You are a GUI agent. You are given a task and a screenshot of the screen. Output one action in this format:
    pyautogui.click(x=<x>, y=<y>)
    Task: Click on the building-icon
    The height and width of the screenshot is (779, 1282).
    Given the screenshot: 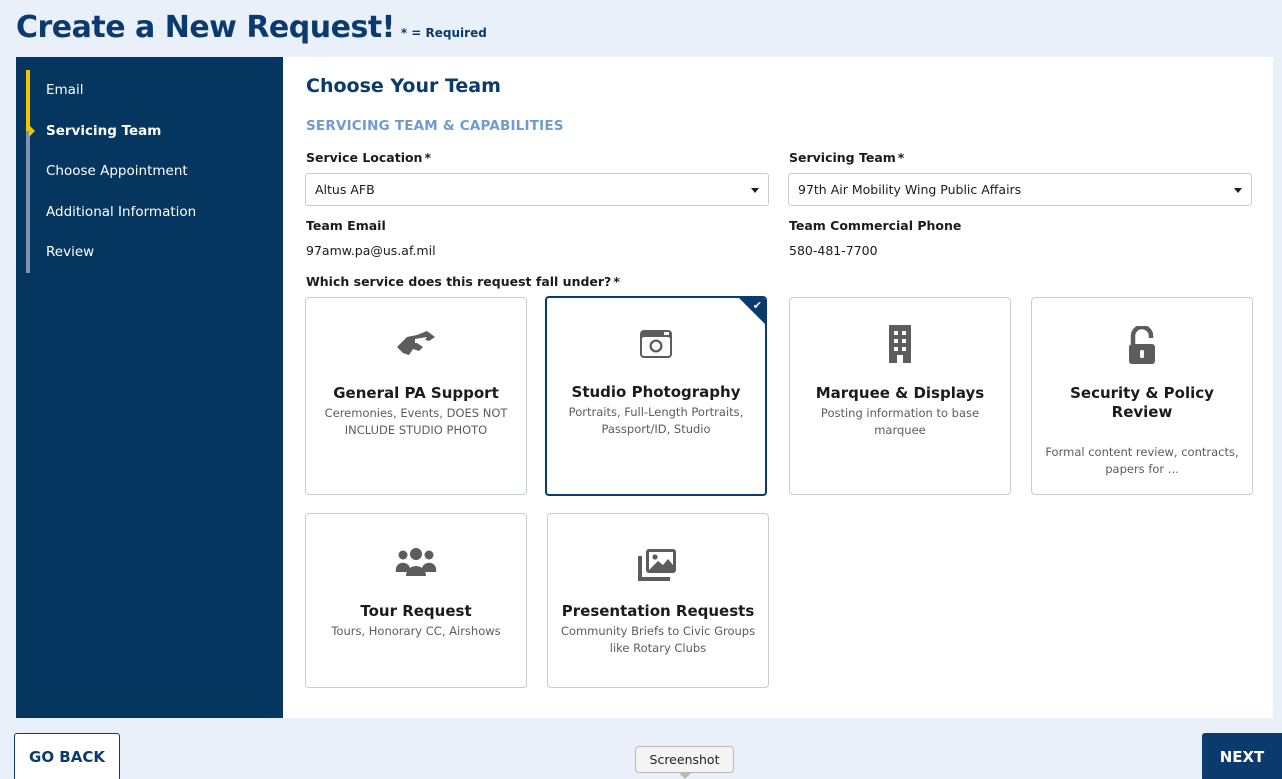 What is the action you would take?
    pyautogui.click(x=900, y=344)
    